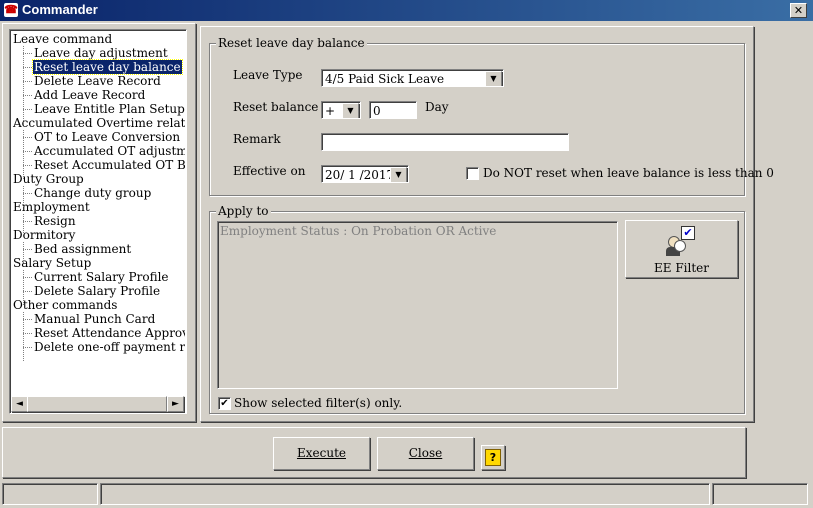 The height and width of the screenshot is (508, 813). I want to click on tree-command-node: Bed assignment, so click(82, 249).